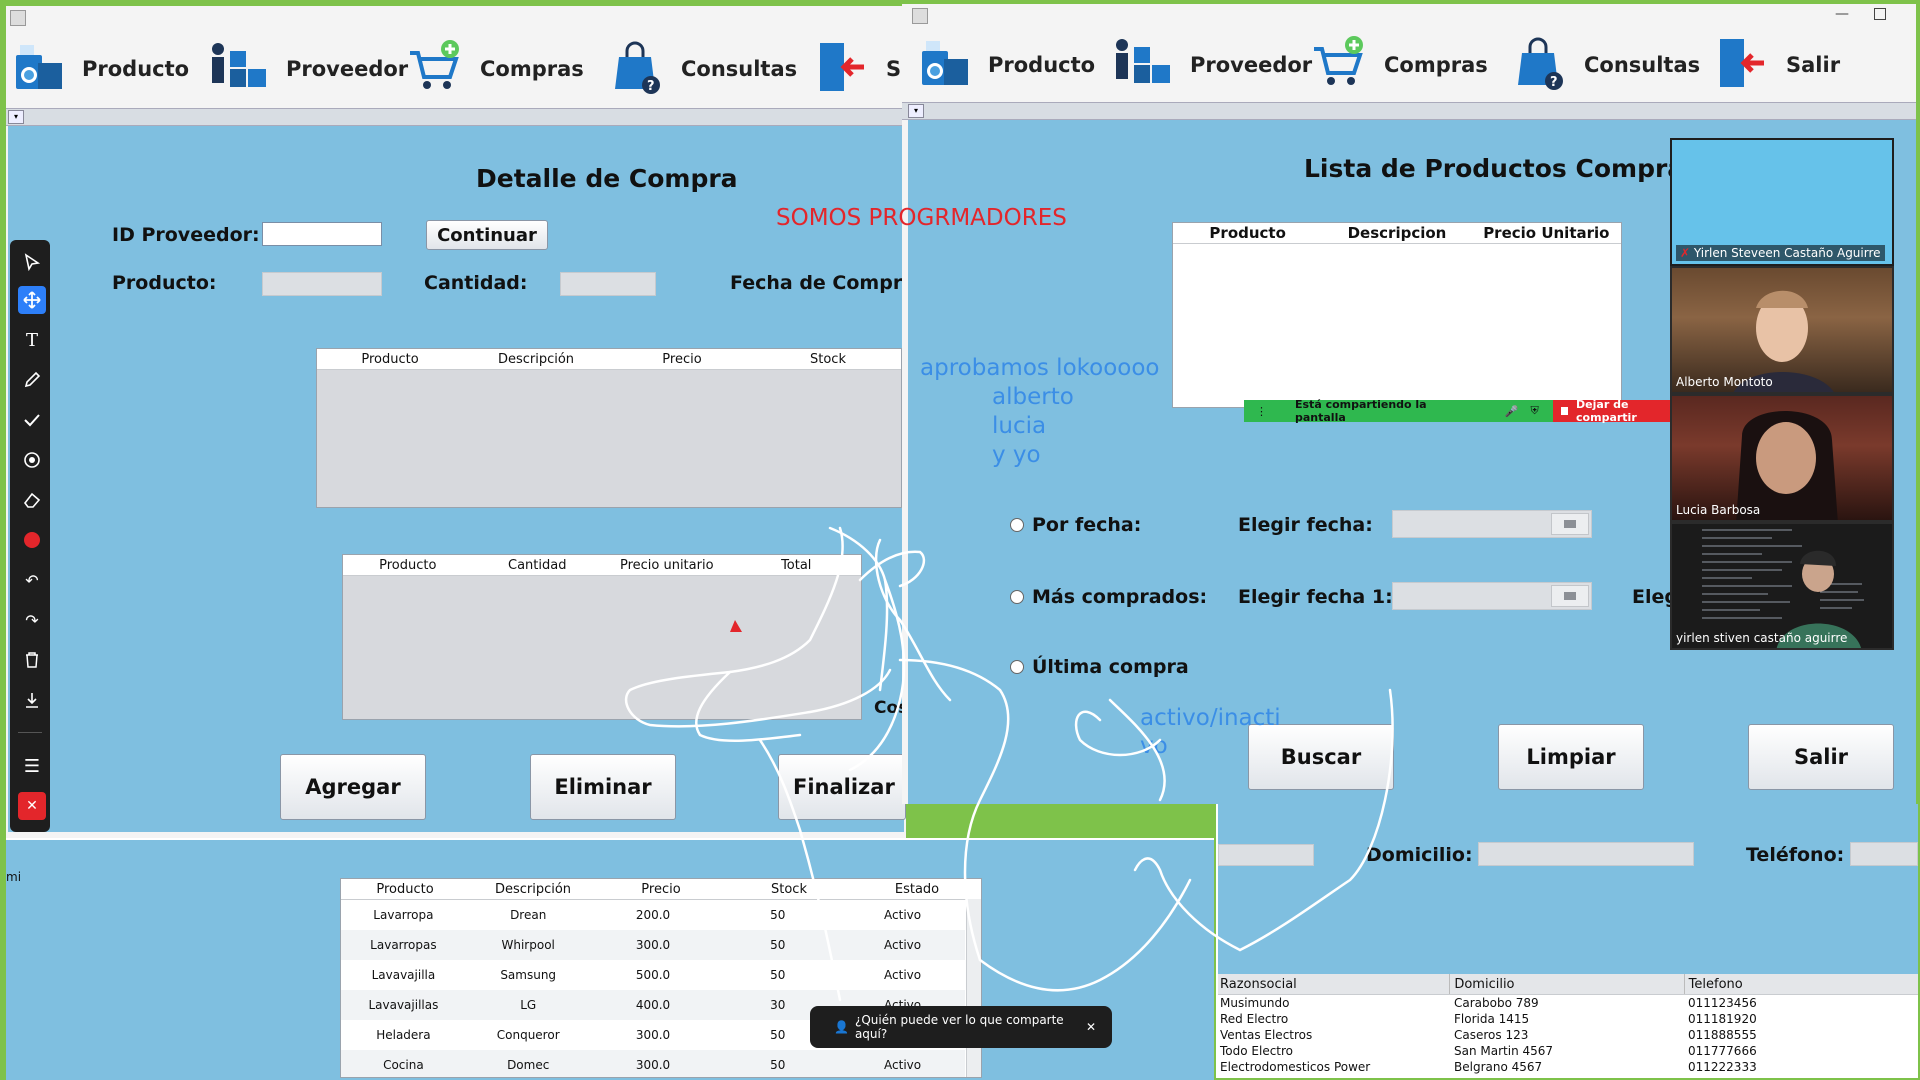  Describe the element at coordinates (32, 540) in the screenshot. I see `color-icon` at that location.